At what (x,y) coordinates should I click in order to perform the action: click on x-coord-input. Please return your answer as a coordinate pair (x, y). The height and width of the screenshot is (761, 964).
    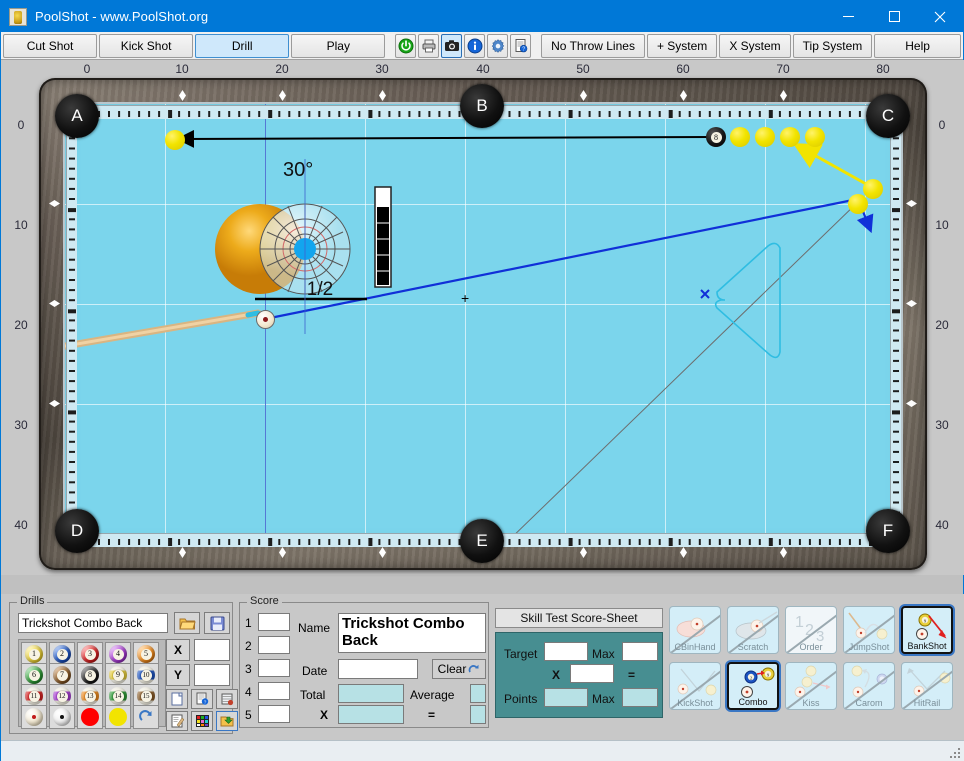
    Looking at the image, I should click on (212, 650).